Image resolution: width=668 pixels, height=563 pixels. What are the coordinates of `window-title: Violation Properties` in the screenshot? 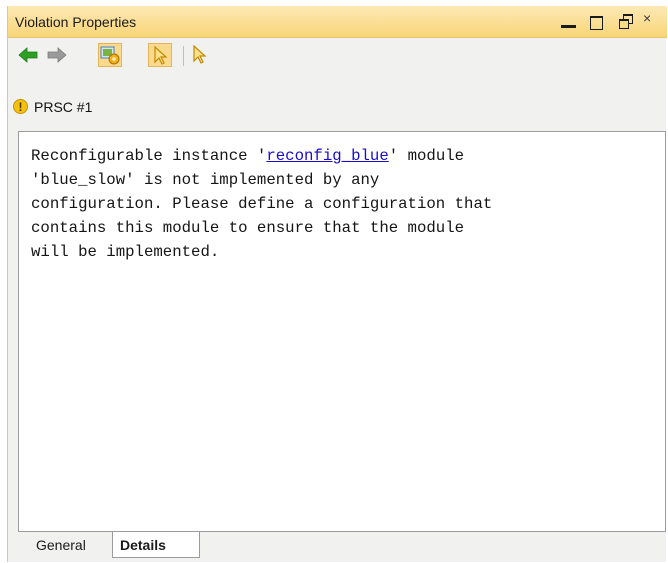 It's located at (76, 22).